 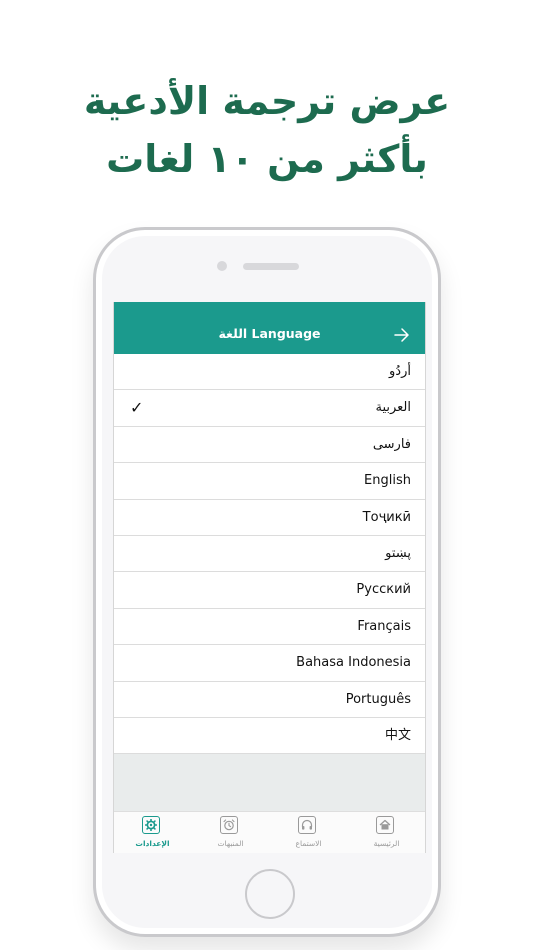 I want to click on language-label: Français, so click(x=384, y=626).